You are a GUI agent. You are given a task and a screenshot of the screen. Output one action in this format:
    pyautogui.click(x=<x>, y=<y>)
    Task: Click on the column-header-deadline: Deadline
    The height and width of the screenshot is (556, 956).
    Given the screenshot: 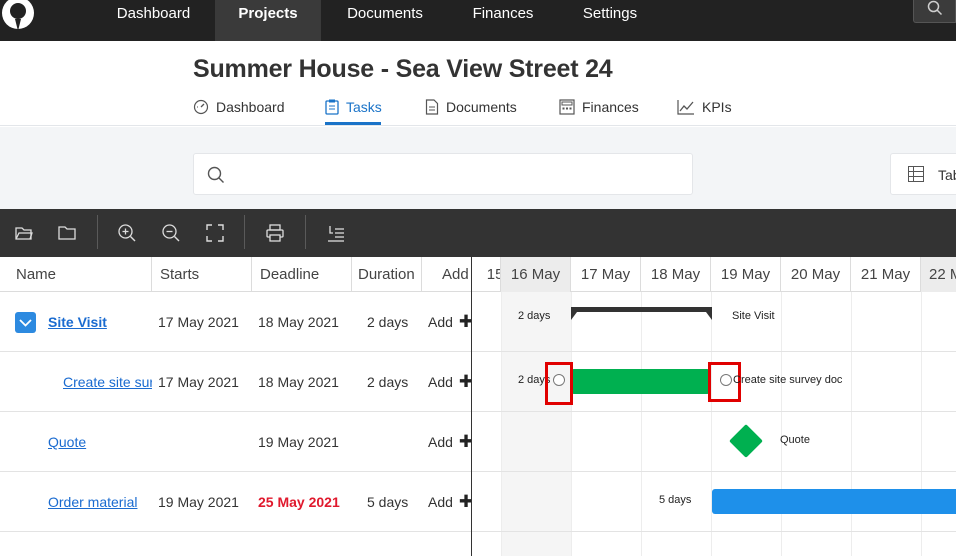 What is the action you would take?
    pyautogui.click(x=302, y=274)
    